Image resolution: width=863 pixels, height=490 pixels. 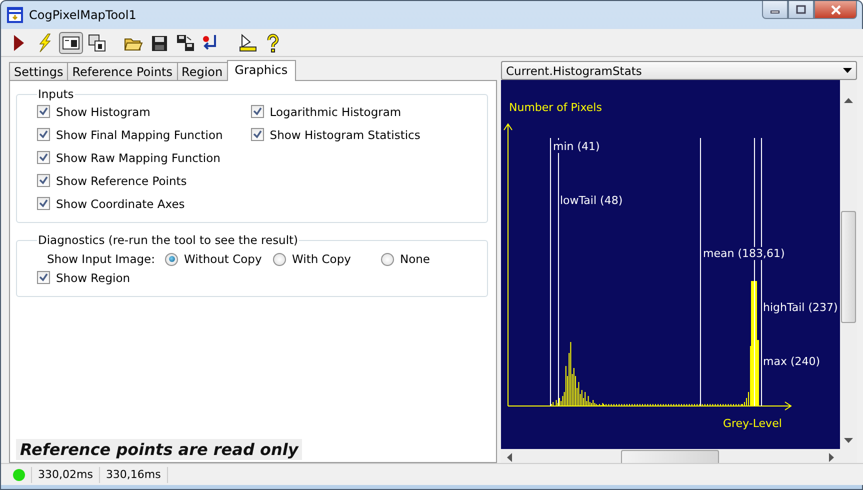 I want to click on marker-label: mean (183,61), so click(x=744, y=253).